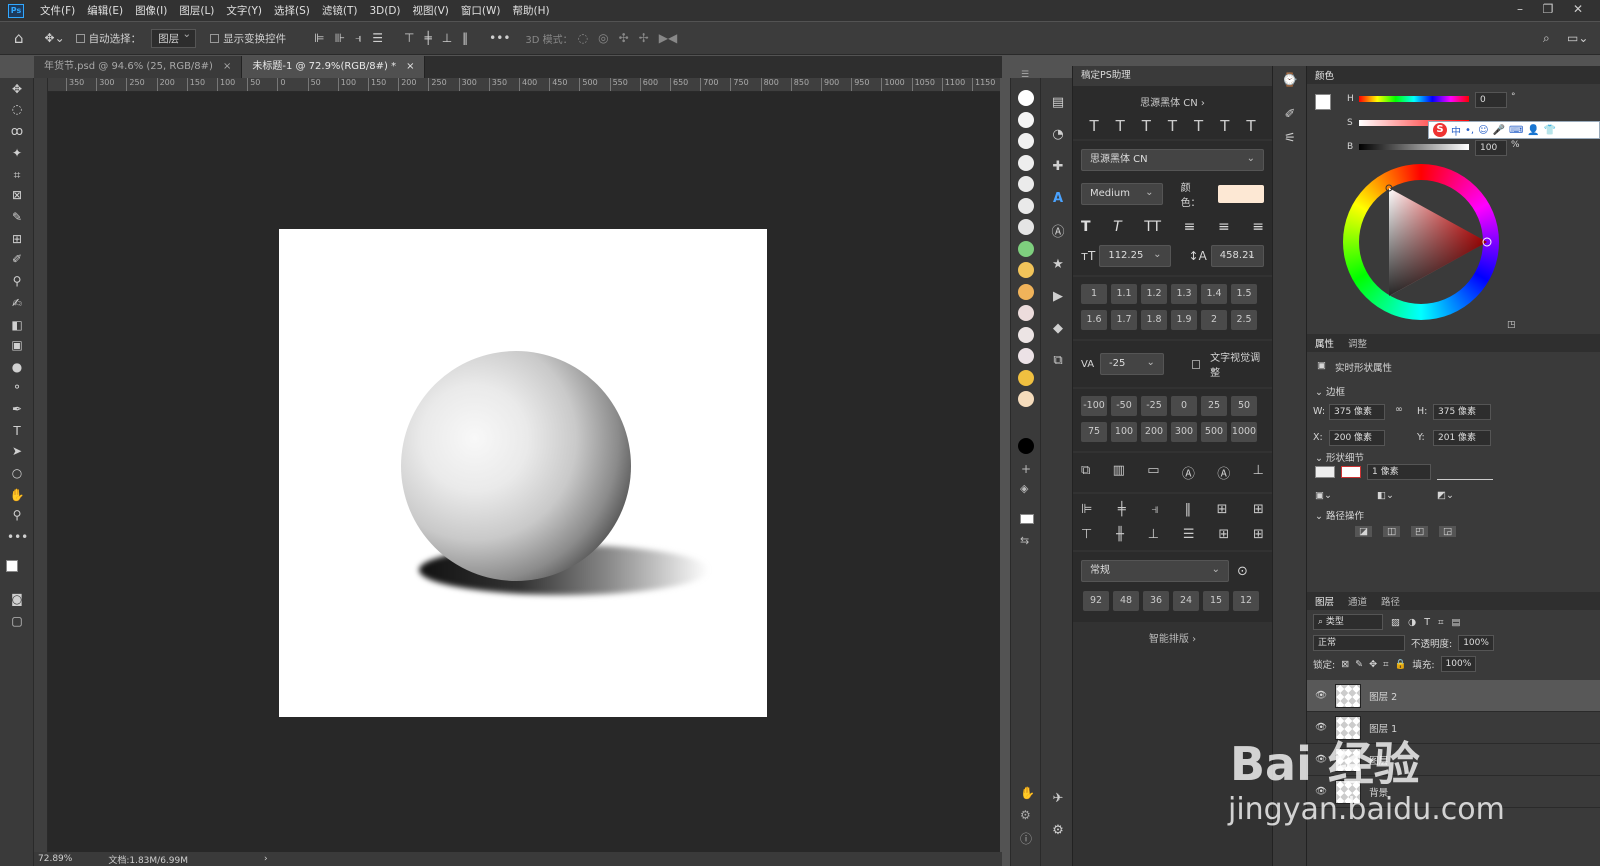  What do you see at coordinates (1244, 320) in the screenshot?
I see `scale-button: 2.5` at bounding box center [1244, 320].